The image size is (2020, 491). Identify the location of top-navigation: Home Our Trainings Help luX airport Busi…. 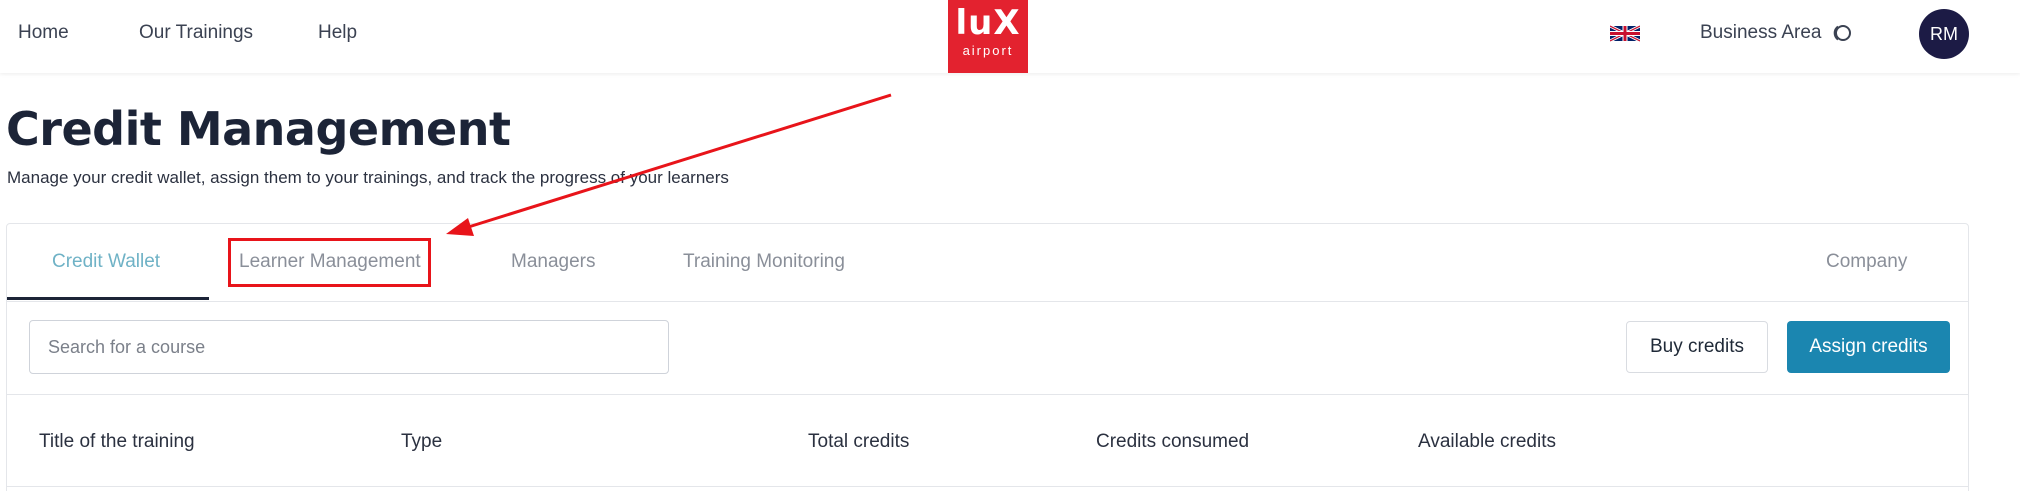
(1010, 36).